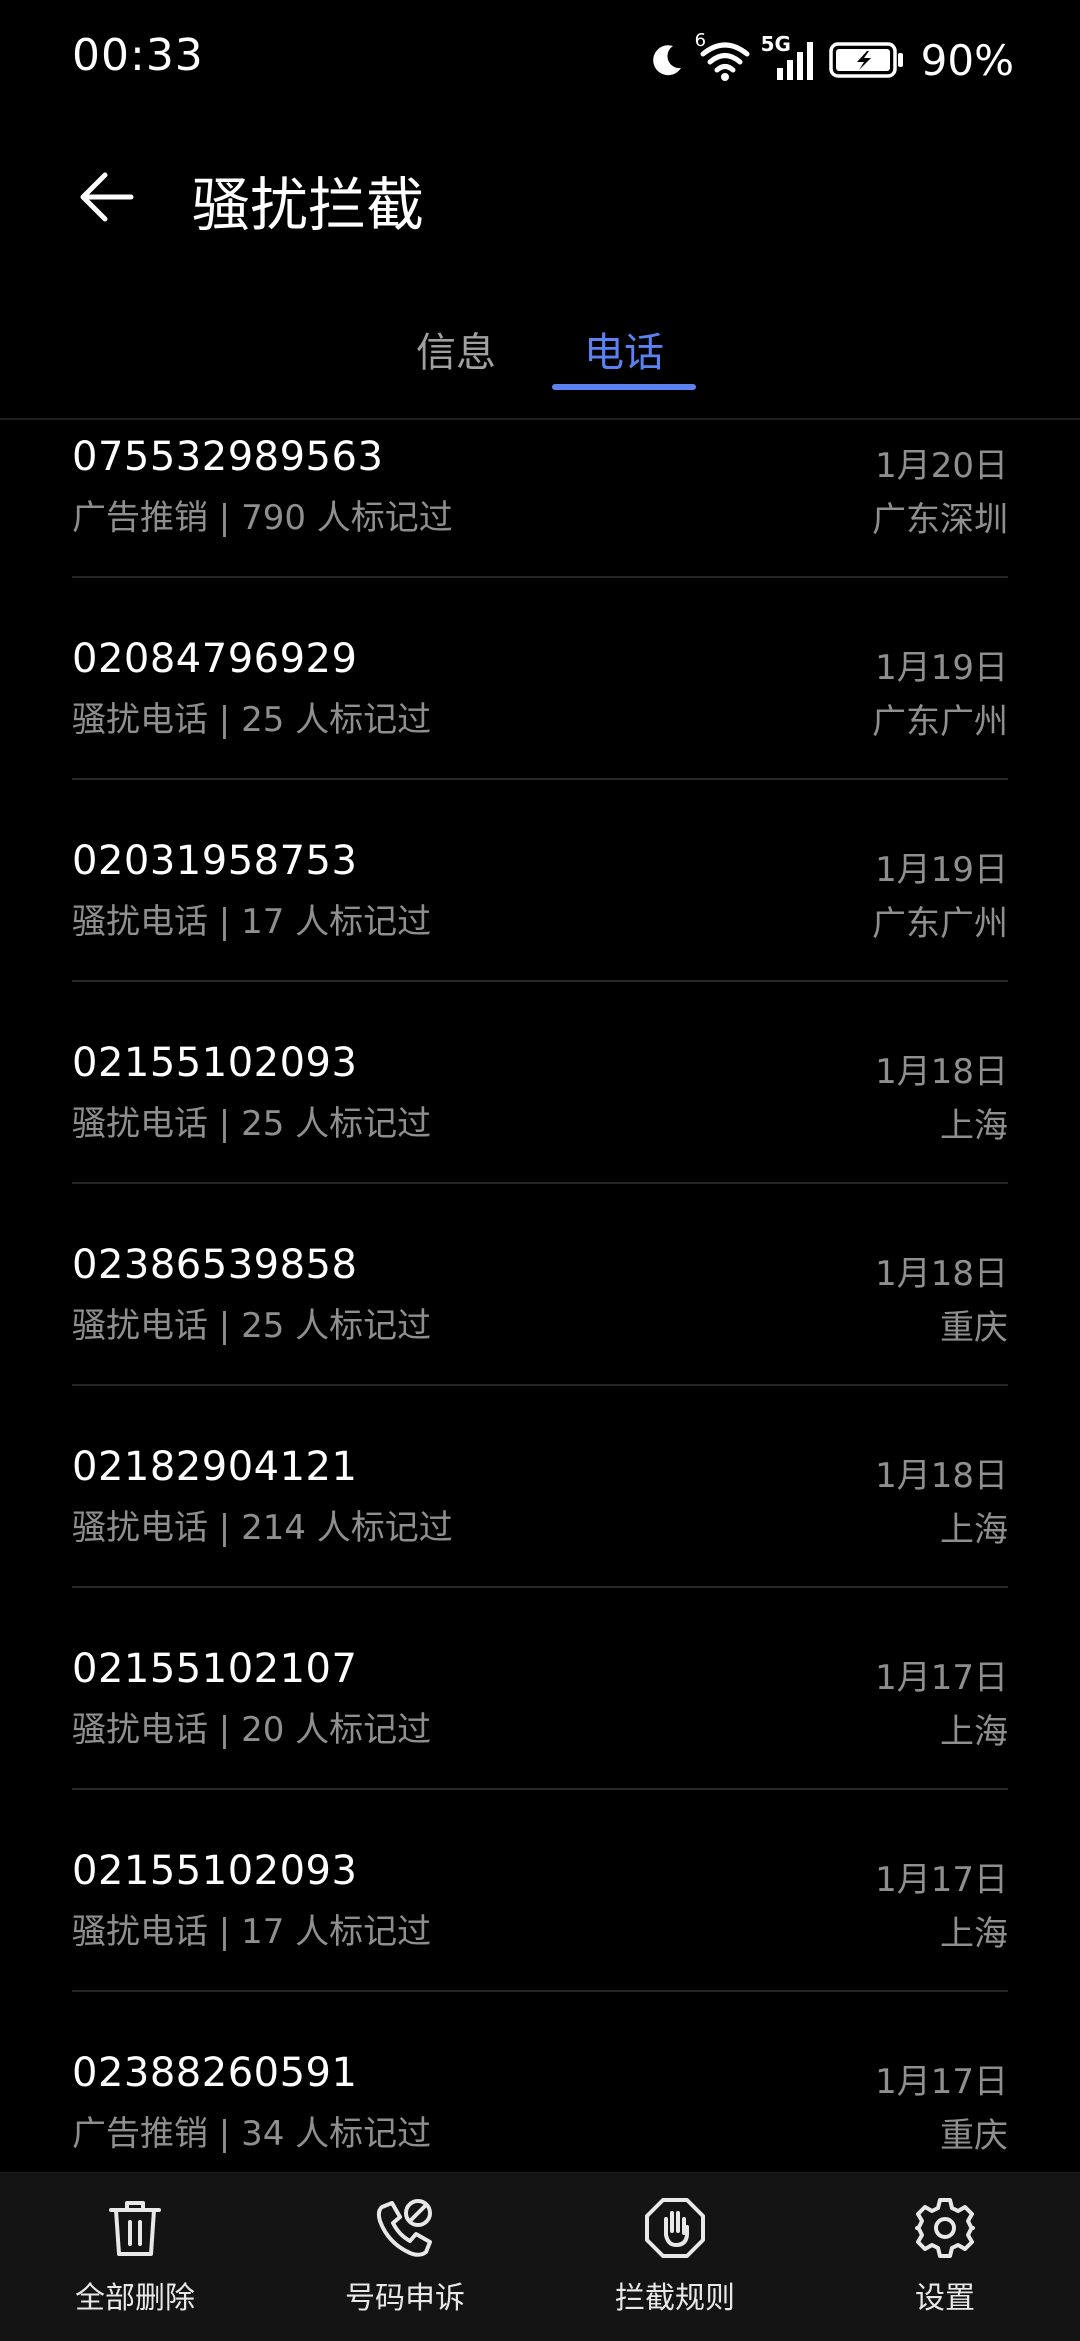 The width and height of the screenshot is (1080, 2341). Describe the element at coordinates (540, 195) in the screenshot. I see `app-header: 骚扰拦截` at that location.